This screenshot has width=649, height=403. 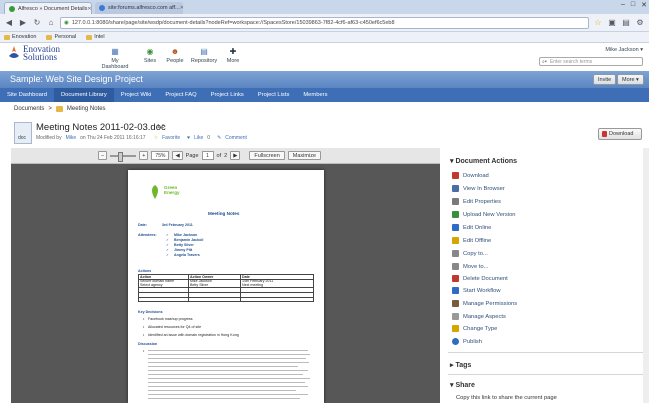 What do you see at coordinates (465, 385) in the screenshot?
I see `share-title: Share` at bounding box center [465, 385].